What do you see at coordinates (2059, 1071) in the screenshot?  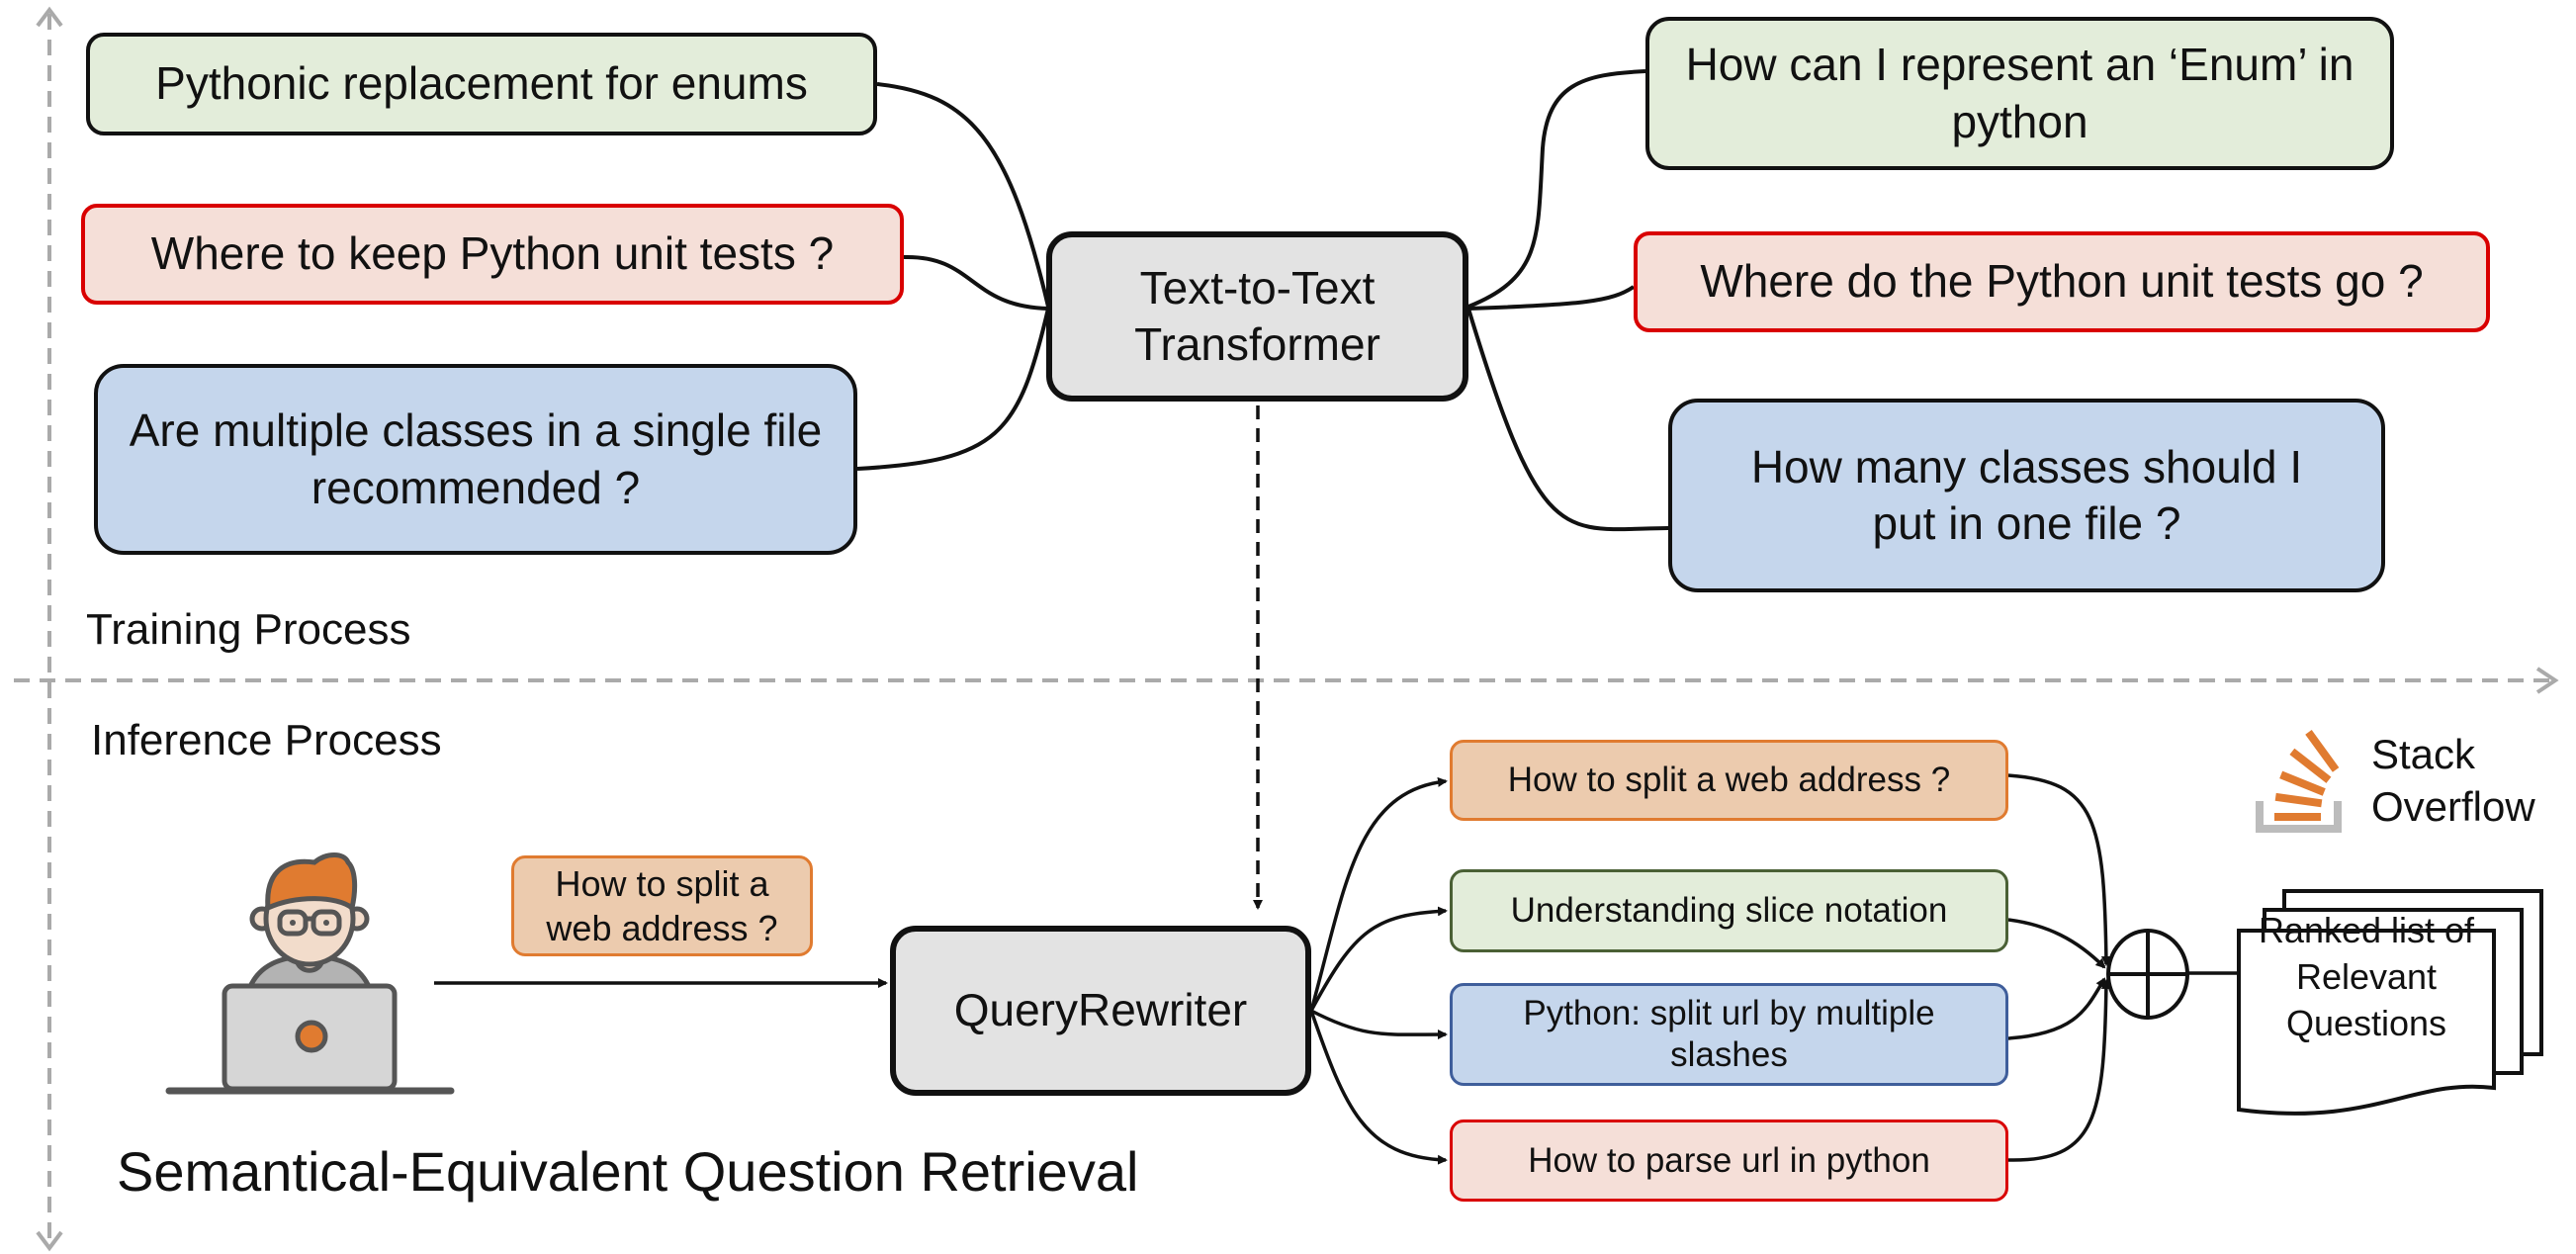 I see `candidate-4-to-aggregator` at bounding box center [2059, 1071].